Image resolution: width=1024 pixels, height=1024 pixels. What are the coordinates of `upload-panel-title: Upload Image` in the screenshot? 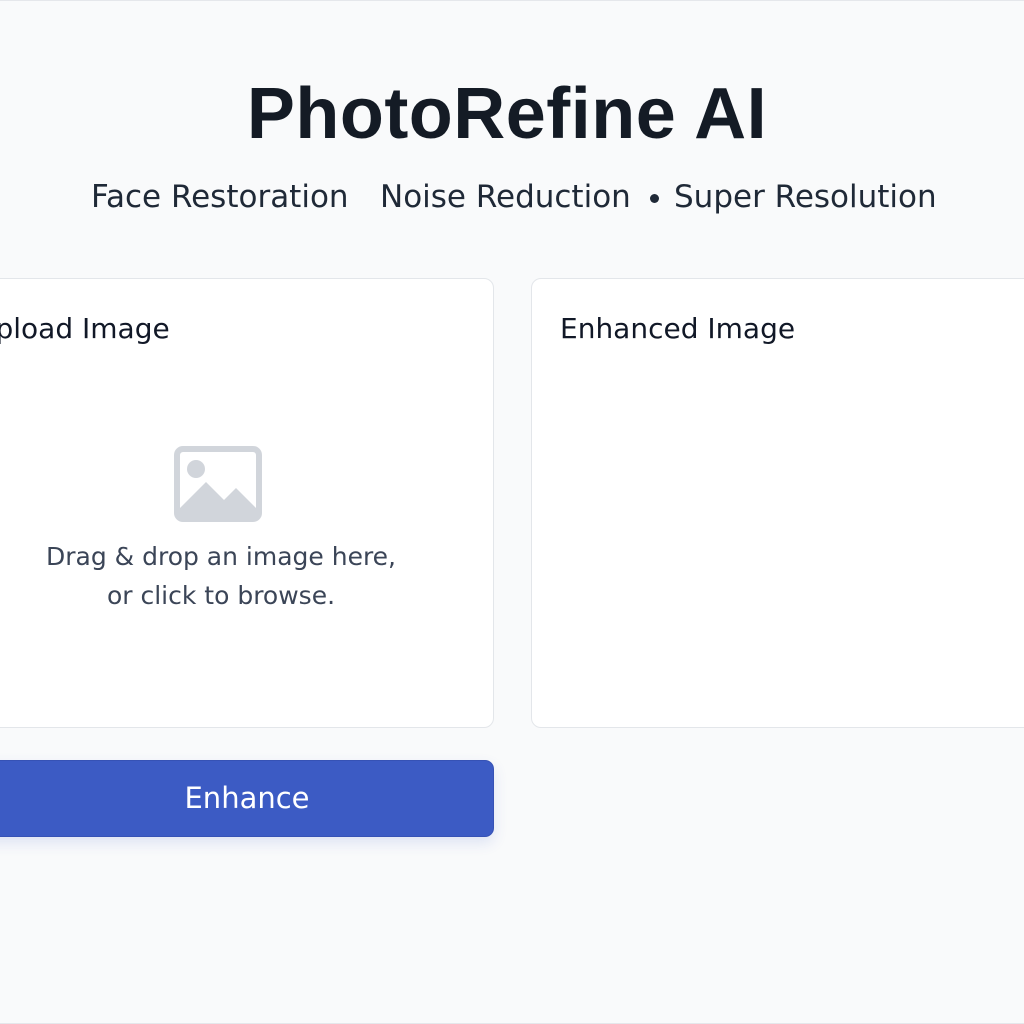 It's located at (85, 328).